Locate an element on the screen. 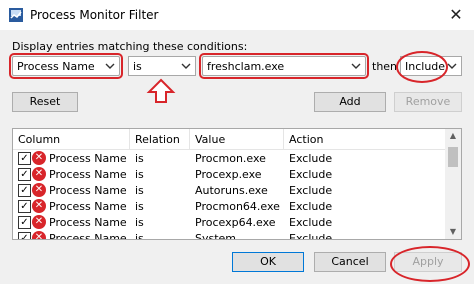 The height and width of the screenshot is (284, 474). cancel-button: Cancel is located at coordinates (350, 262).